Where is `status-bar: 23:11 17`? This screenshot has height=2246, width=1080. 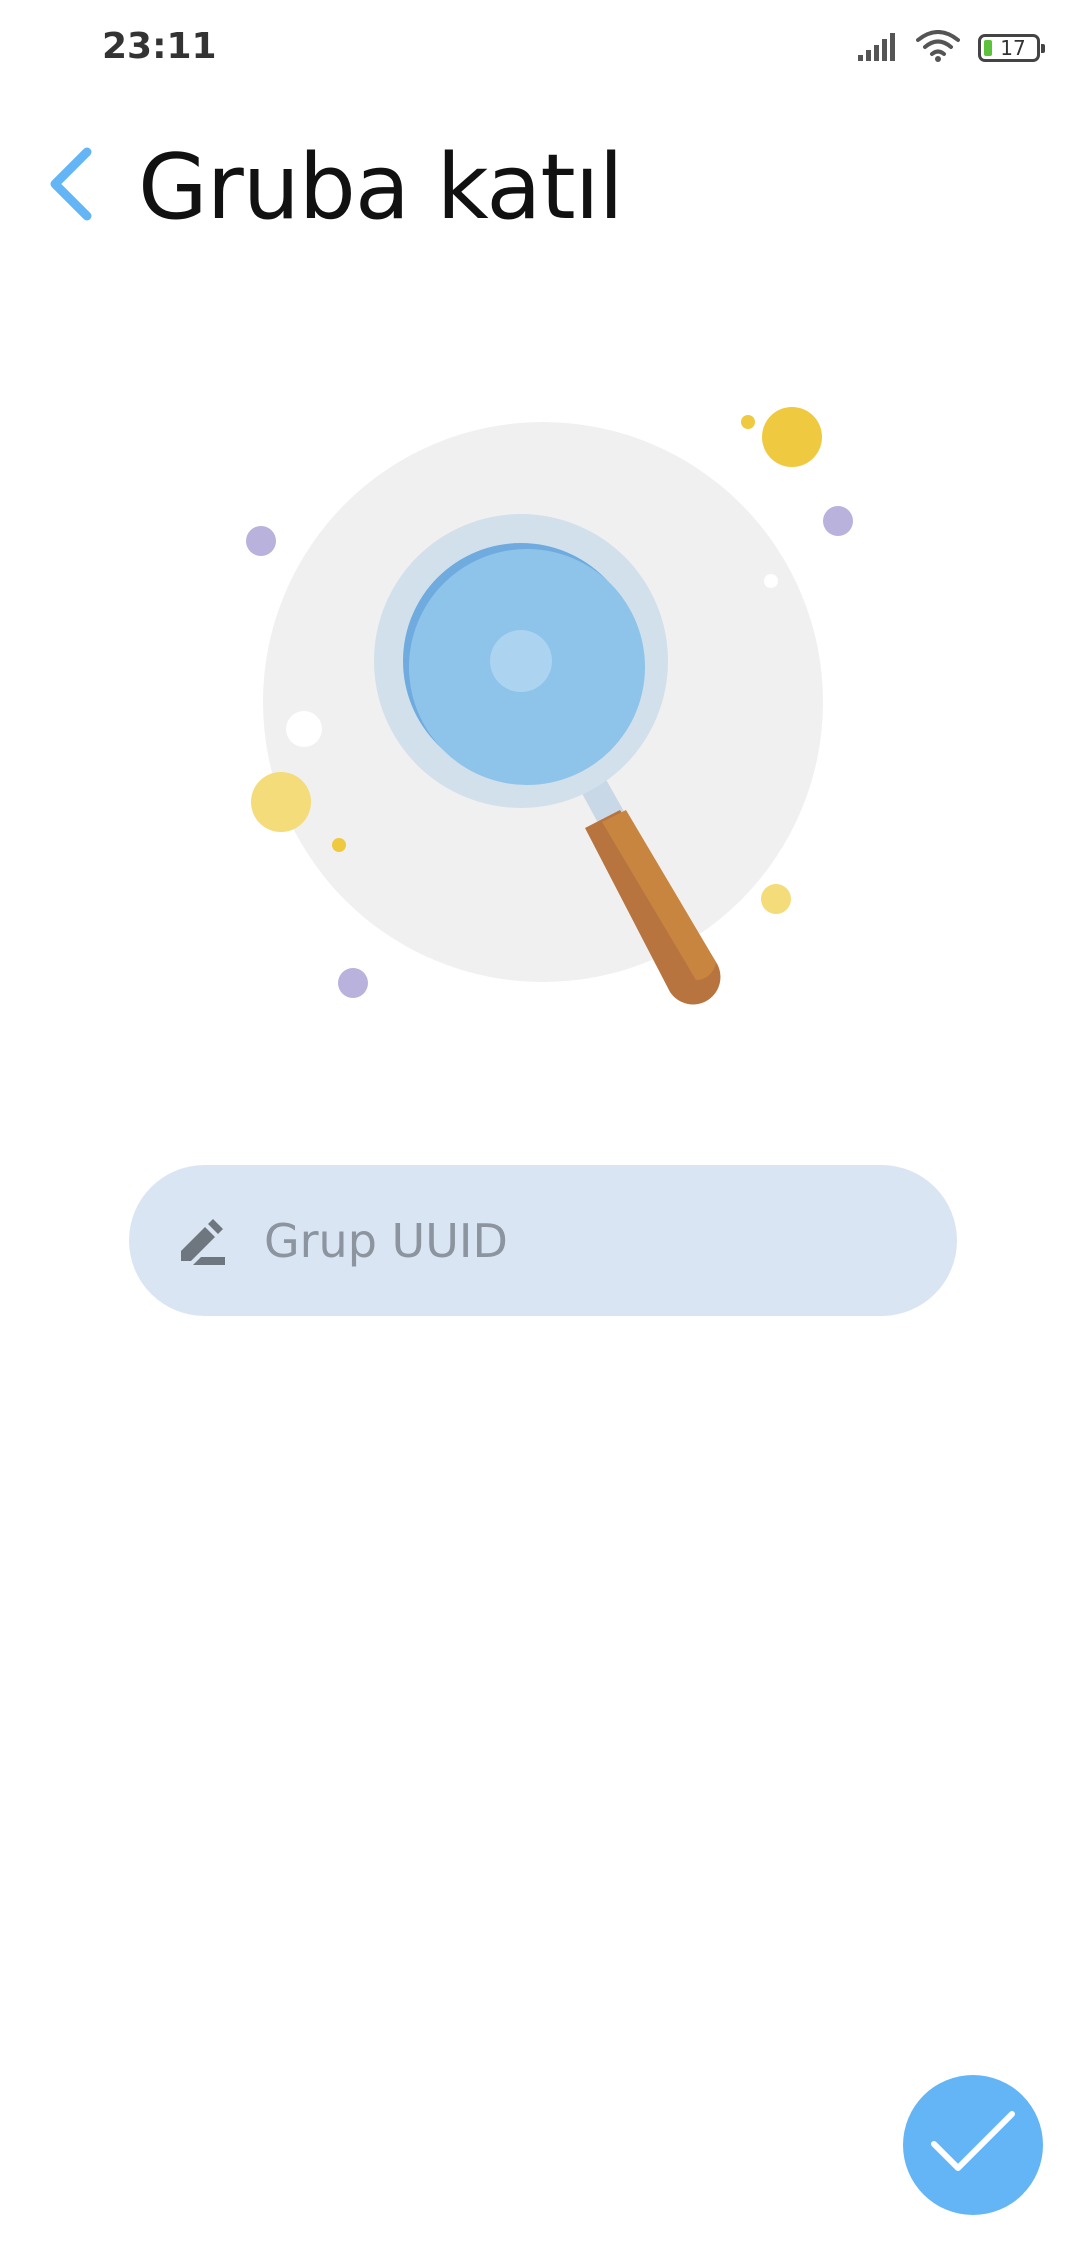
status-bar: 23:11 17 is located at coordinates (540, 48).